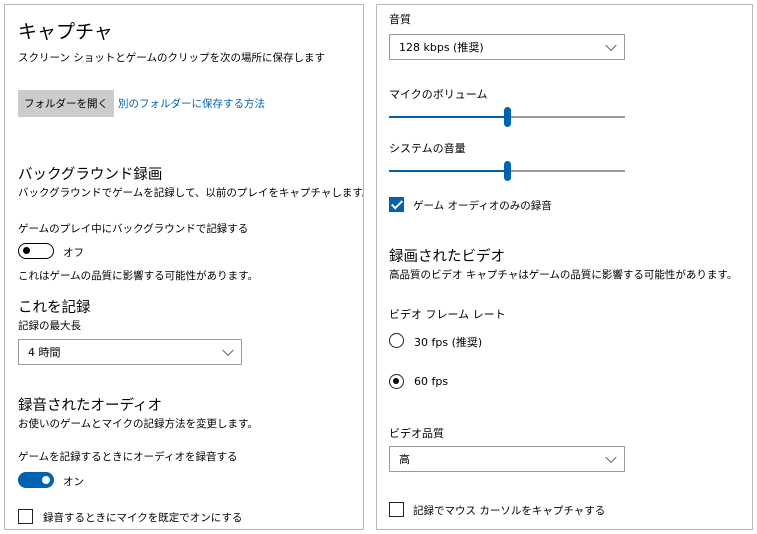  Describe the element at coordinates (36, 480) in the screenshot. I see `record-audio-toggle` at that location.